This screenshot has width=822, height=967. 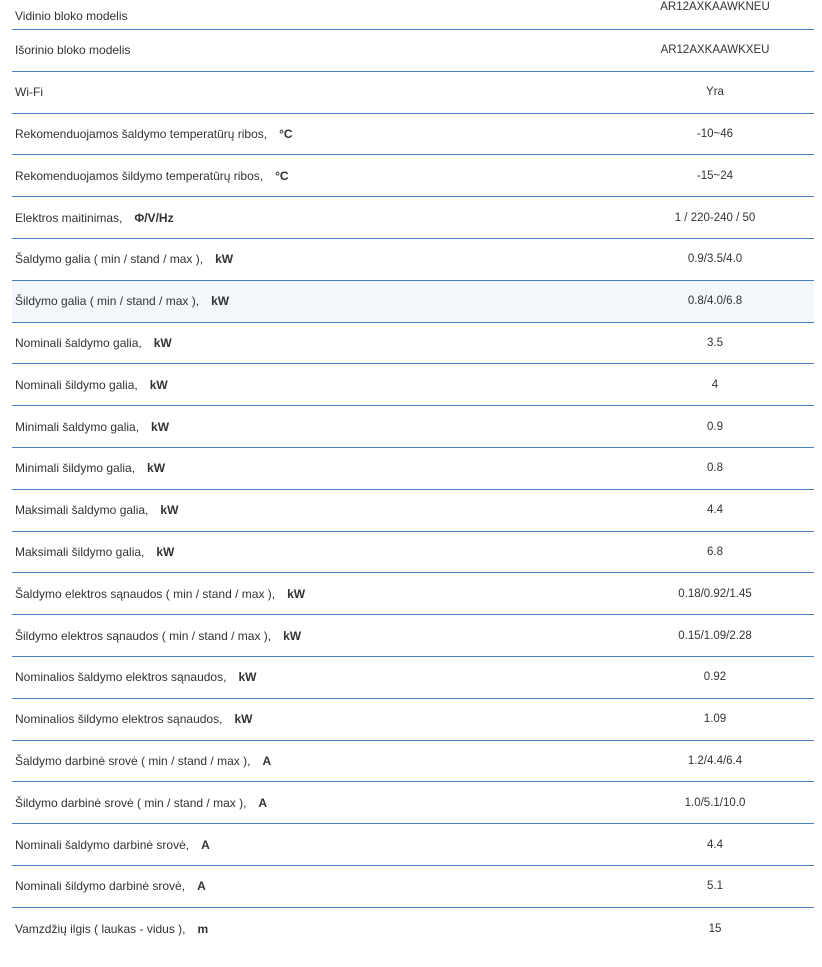 I want to click on spec-row-wifi: Wi-Fi Yra, so click(x=413, y=93).